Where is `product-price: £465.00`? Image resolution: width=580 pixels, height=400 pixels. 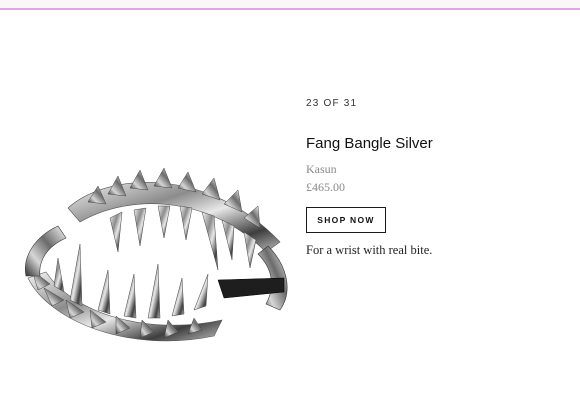
product-price: £465.00 is located at coordinates (325, 187).